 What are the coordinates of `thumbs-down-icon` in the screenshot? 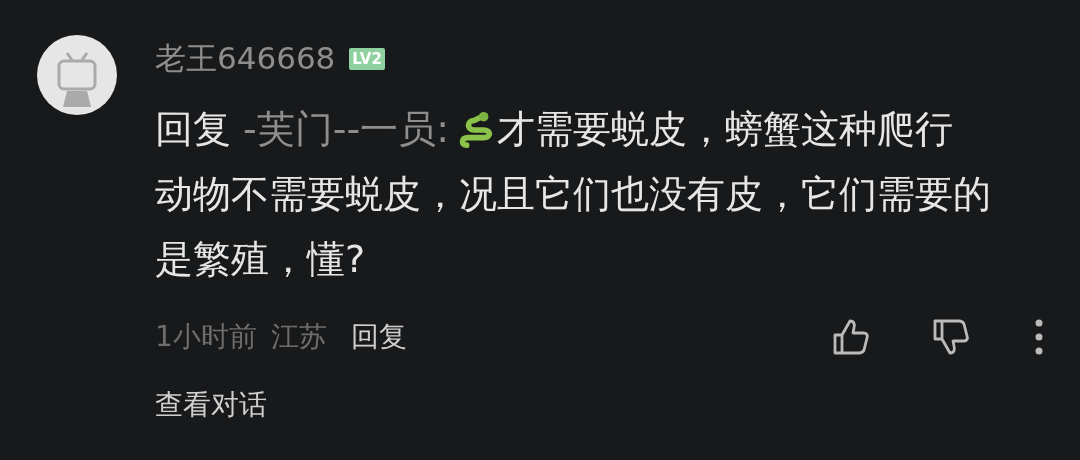 It's located at (951, 337).